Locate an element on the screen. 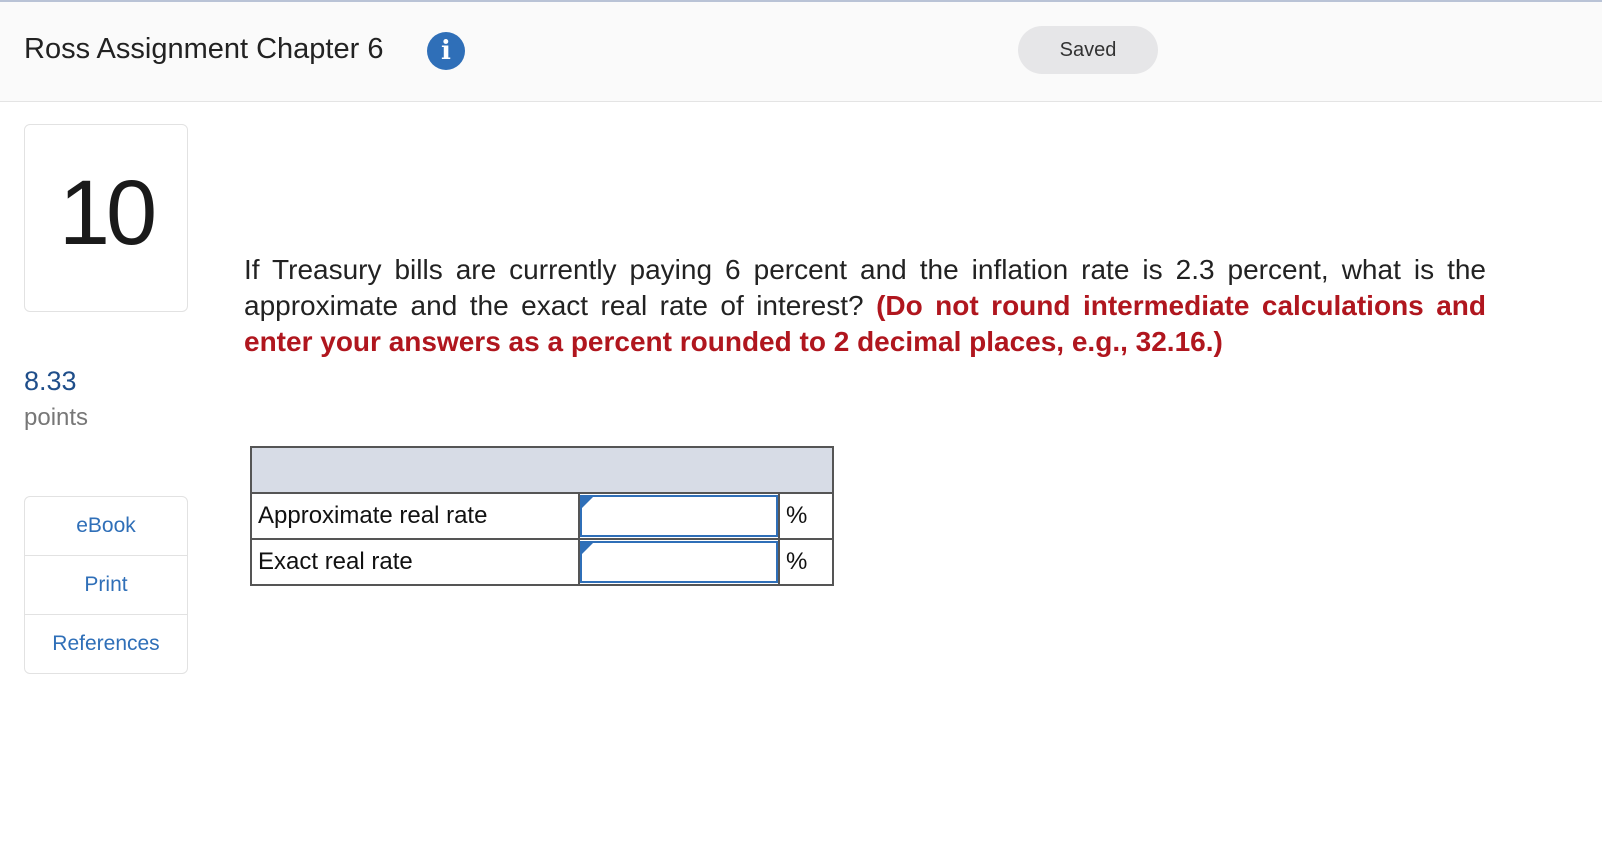  points-label: points is located at coordinates (56, 417).